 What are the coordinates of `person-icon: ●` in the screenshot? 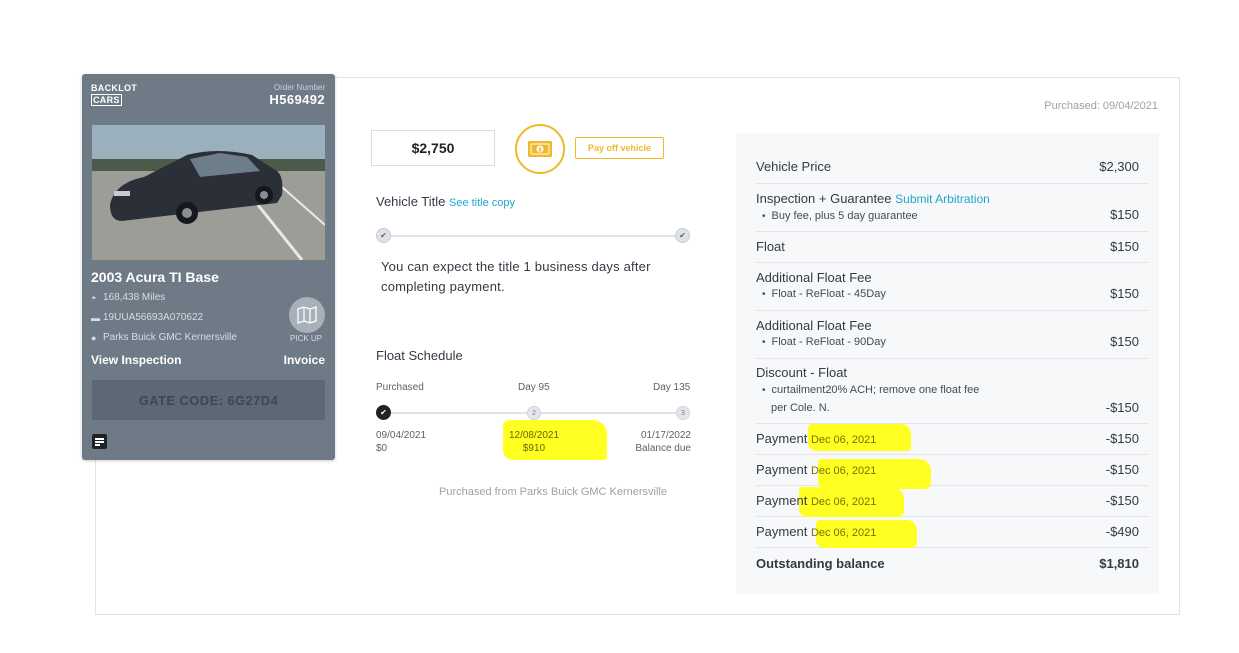 It's located at (94, 337).